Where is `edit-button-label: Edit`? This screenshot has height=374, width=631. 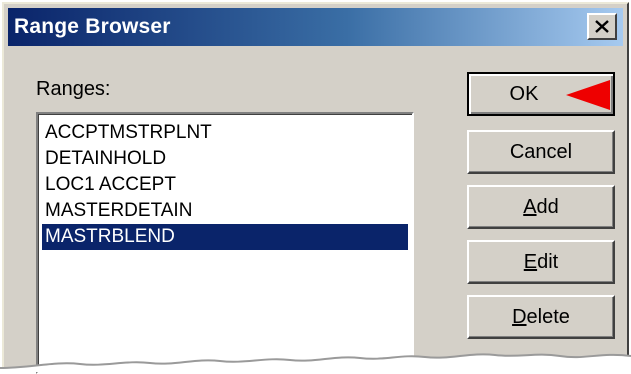 edit-button-label: Edit is located at coordinates (541, 261).